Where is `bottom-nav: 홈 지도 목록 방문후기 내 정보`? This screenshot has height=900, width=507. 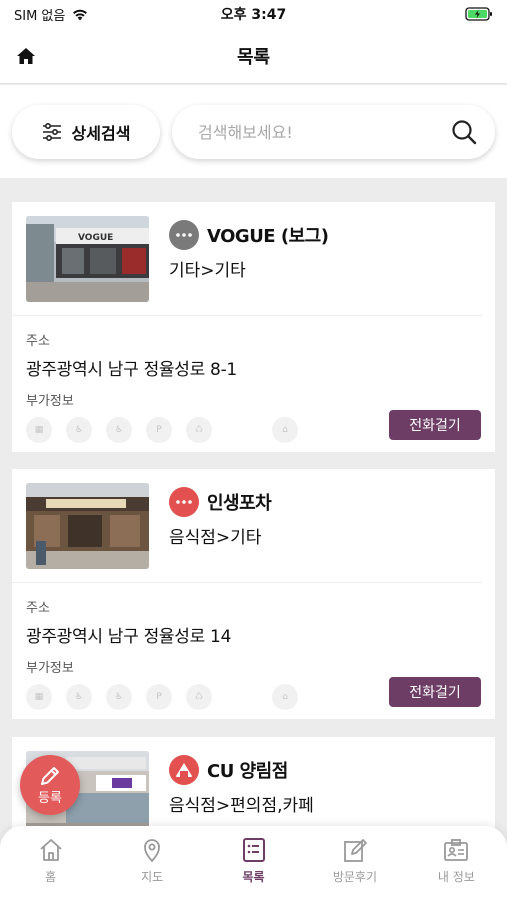
bottom-nav: 홈 지도 목록 방문후기 내 정보 is located at coordinates (253, 863).